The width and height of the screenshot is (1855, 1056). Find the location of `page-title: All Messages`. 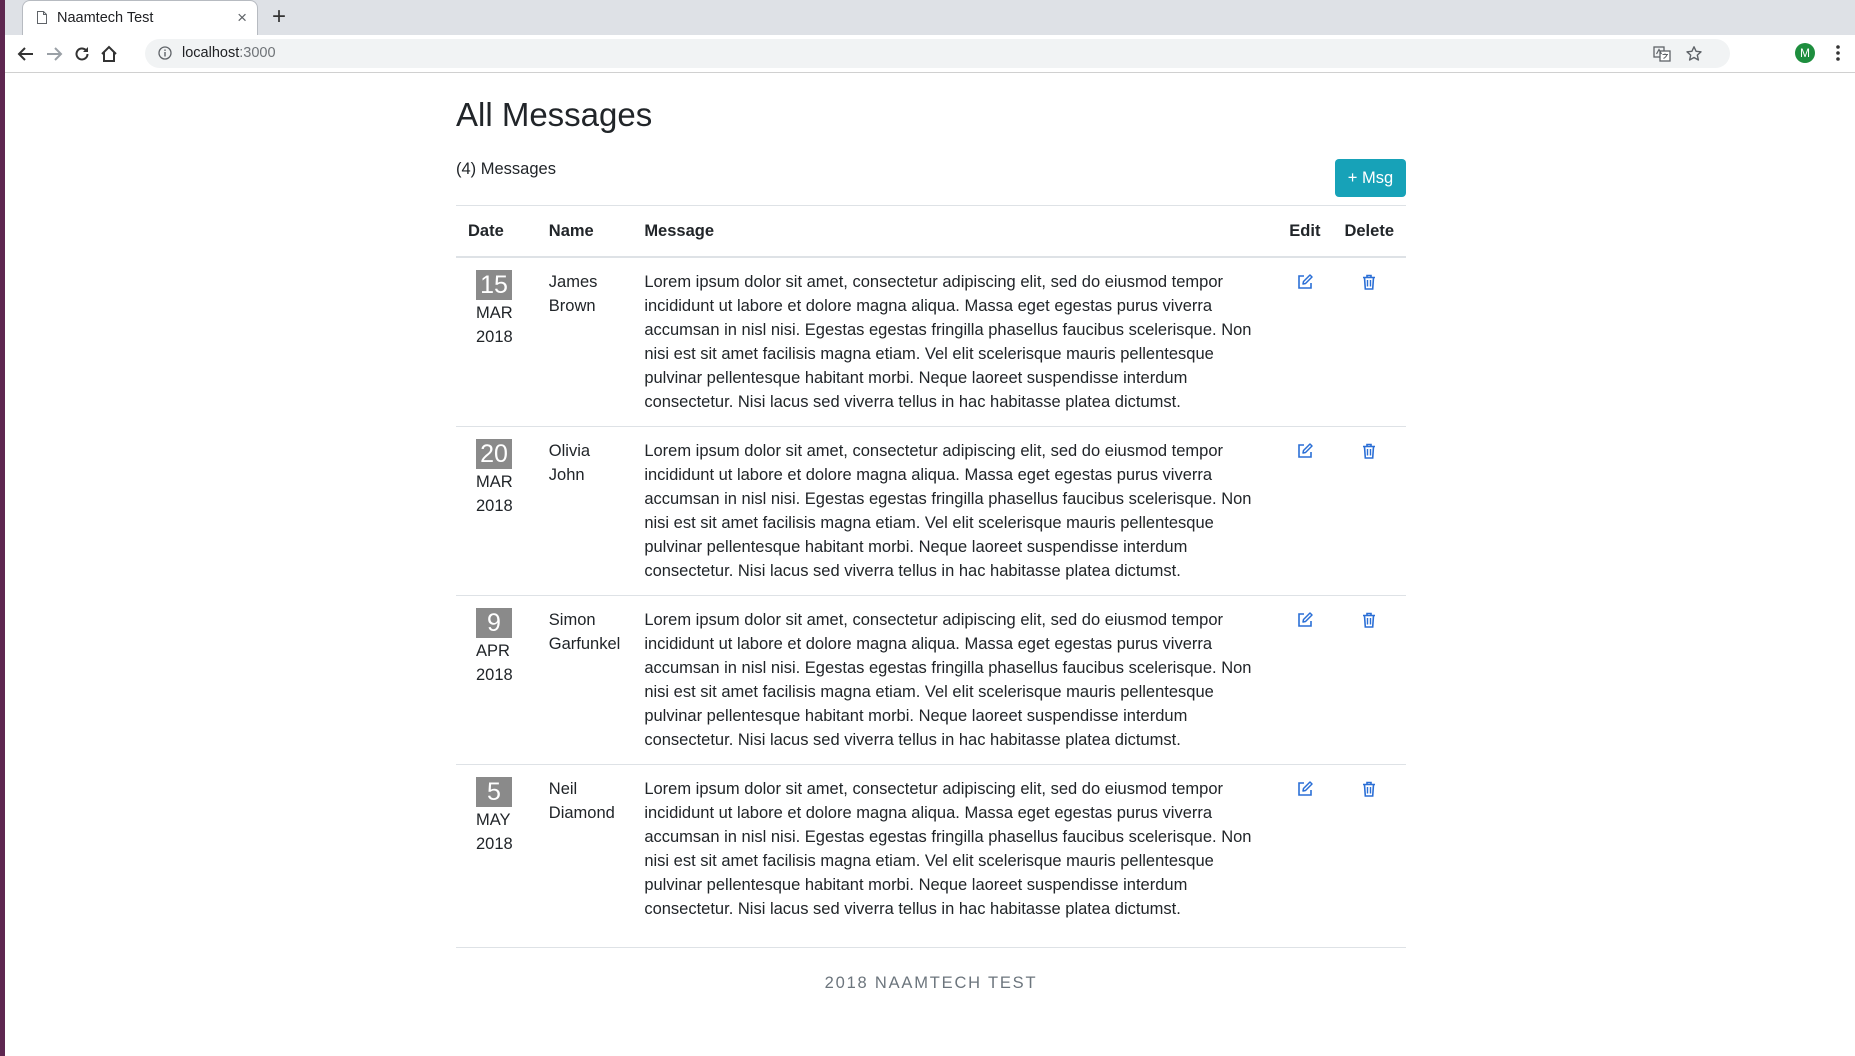

page-title: All Messages is located at coordinates (554, 114).